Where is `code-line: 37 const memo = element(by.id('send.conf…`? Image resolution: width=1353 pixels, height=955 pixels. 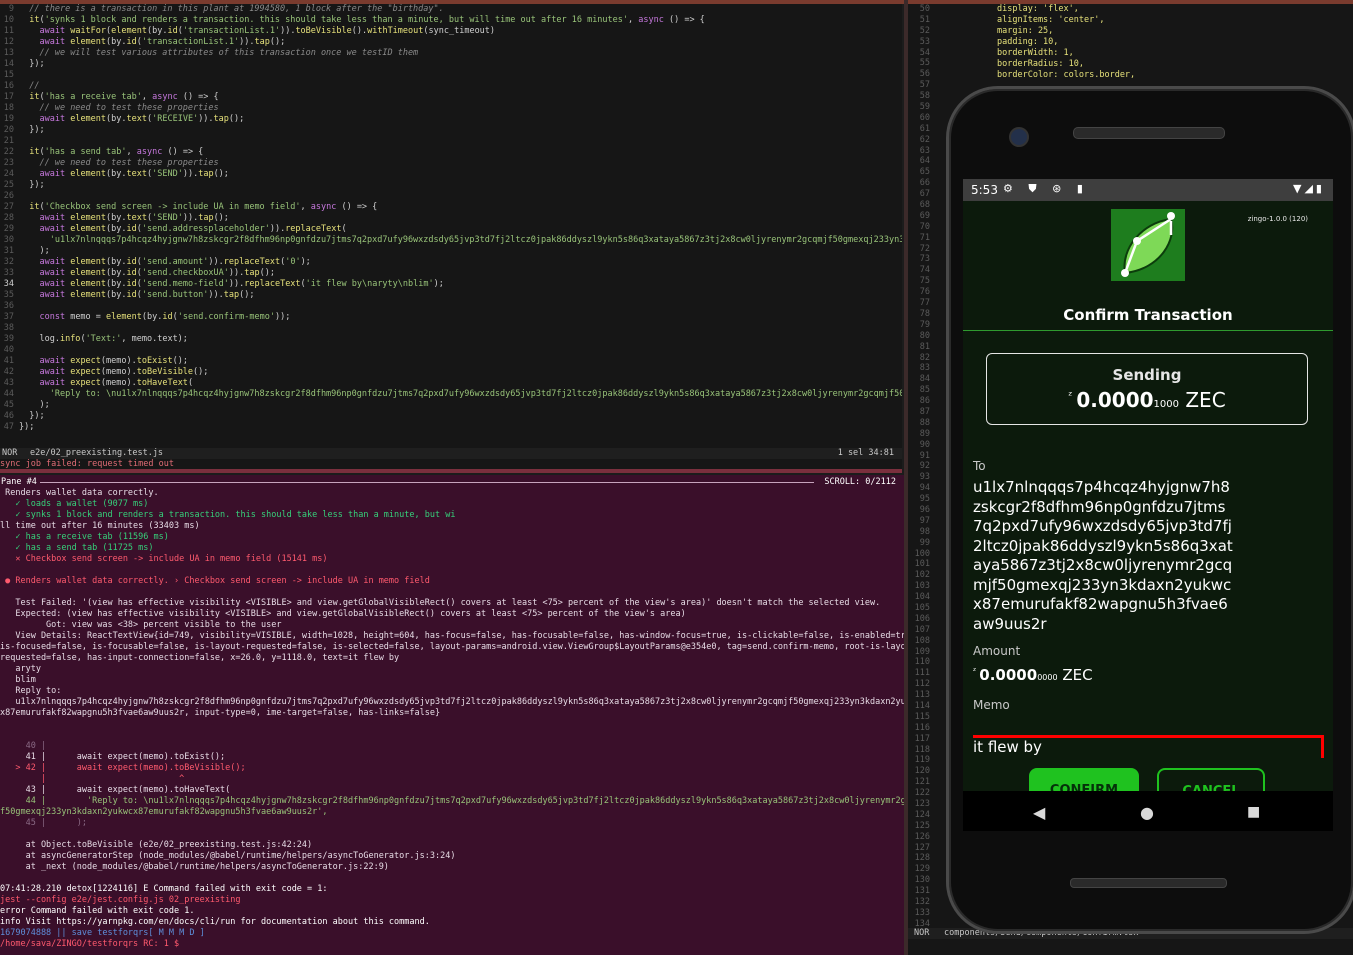
code-line: 37 const memo = element(by.id('send.conf… is located at coordinates (451, 317).